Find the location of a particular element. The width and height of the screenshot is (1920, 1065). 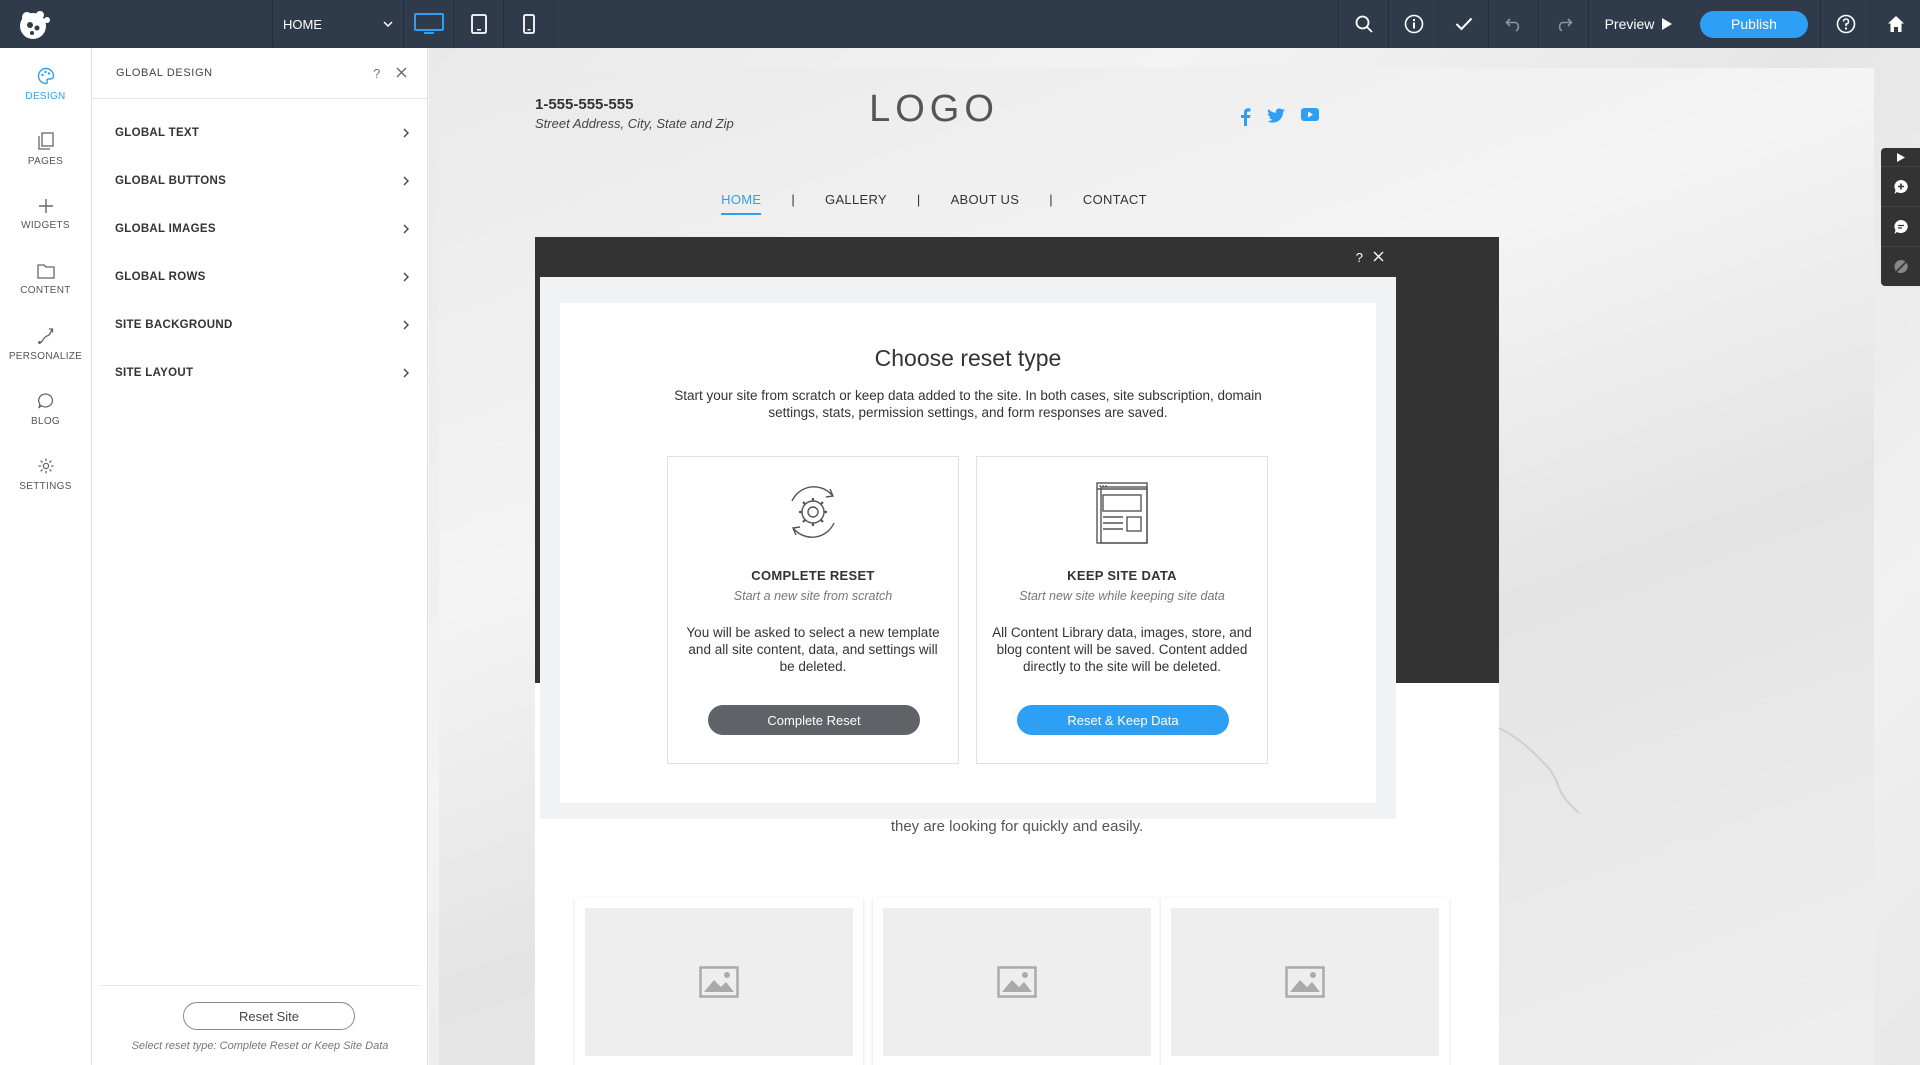

rail-item-design: DESIGN is located at coordinates (45, 84).